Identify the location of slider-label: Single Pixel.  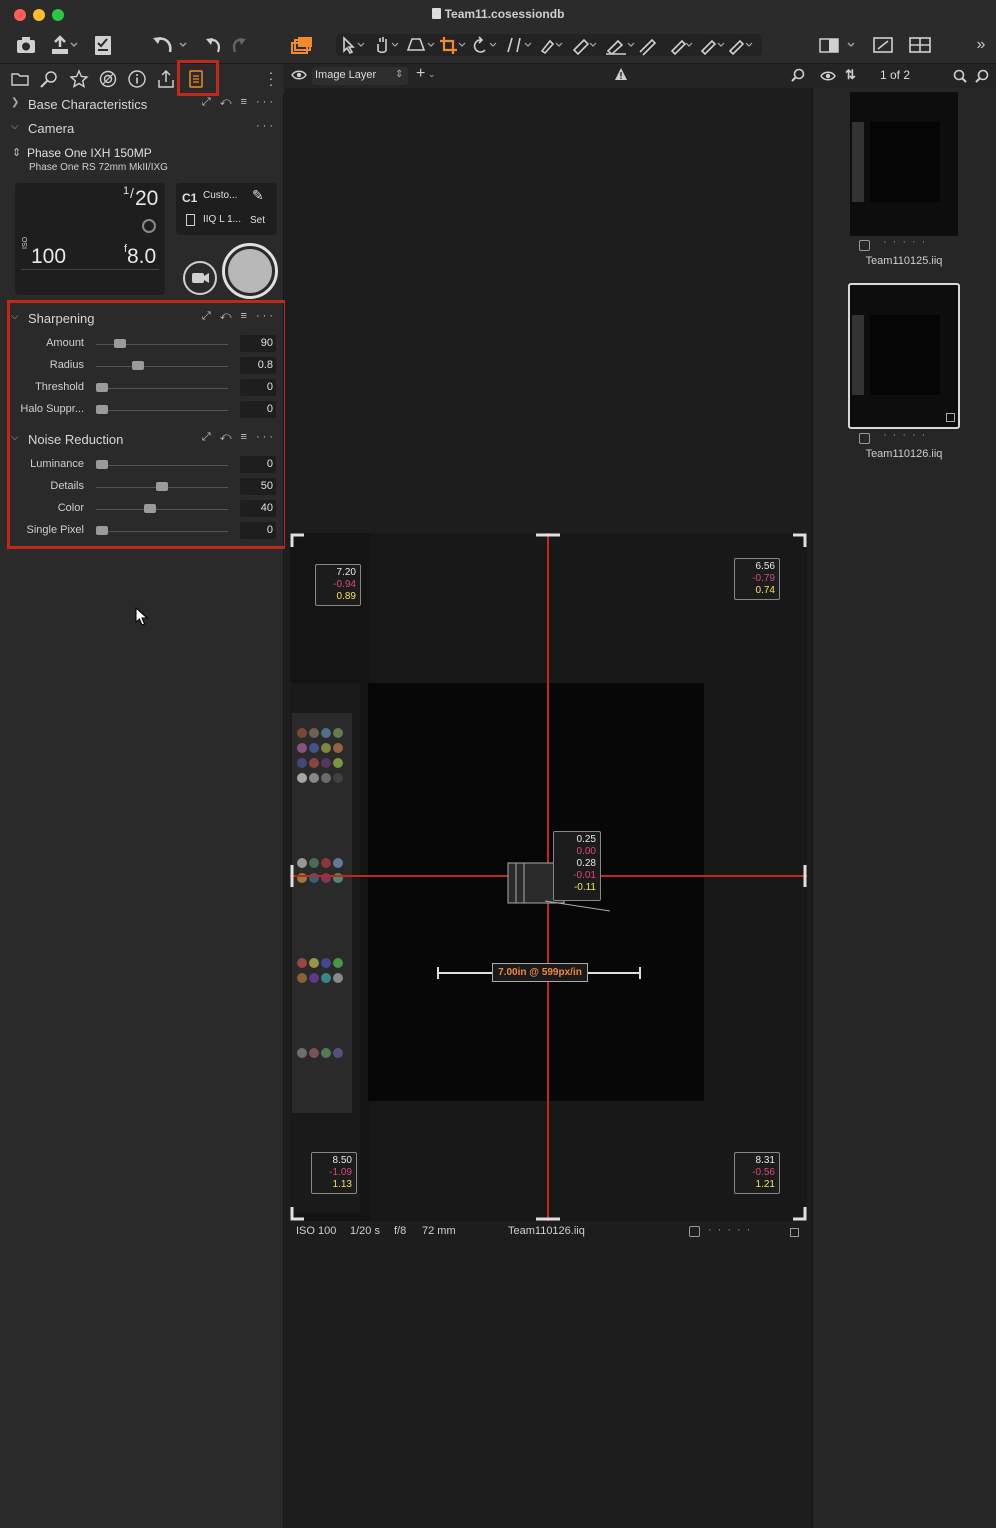
(55, 530).